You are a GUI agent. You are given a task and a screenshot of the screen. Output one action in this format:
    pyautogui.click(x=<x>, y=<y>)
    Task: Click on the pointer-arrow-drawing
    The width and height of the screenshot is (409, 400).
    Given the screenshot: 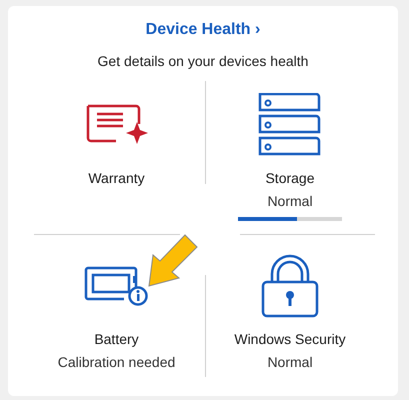 What is the action you would take?
    pyautogui.click(x=173, y=261)
    